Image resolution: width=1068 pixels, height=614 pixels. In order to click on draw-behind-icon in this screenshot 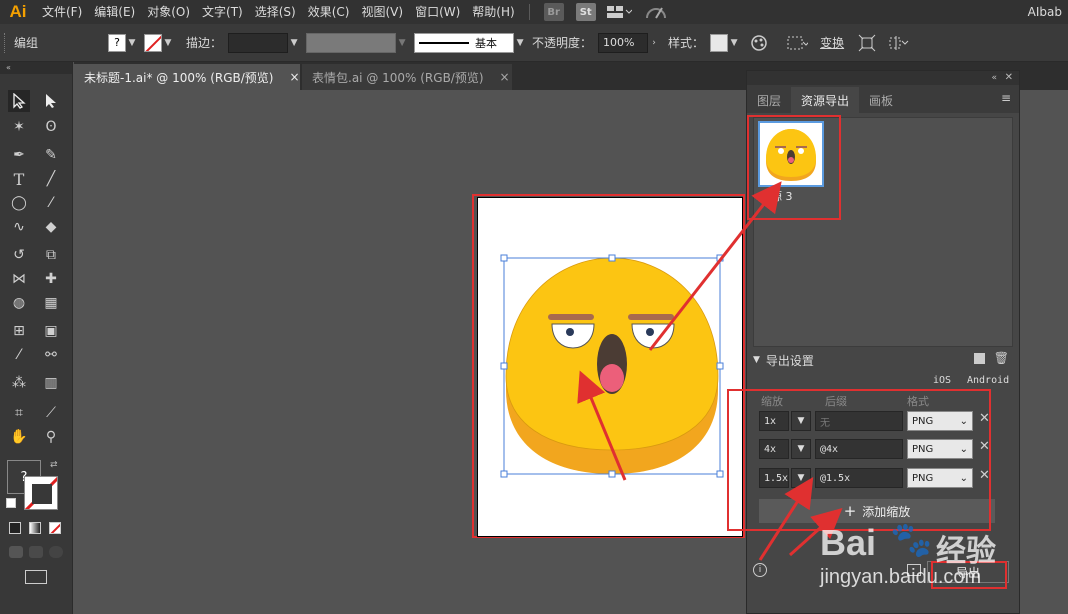, I will do `click(36, 552)`.